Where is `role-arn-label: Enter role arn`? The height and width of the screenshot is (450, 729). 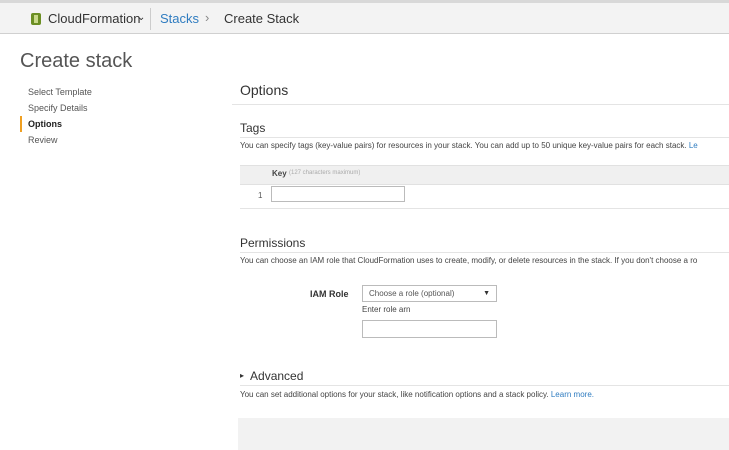
role-arn-label: Enter role arn is located at coordinates (386, 309).